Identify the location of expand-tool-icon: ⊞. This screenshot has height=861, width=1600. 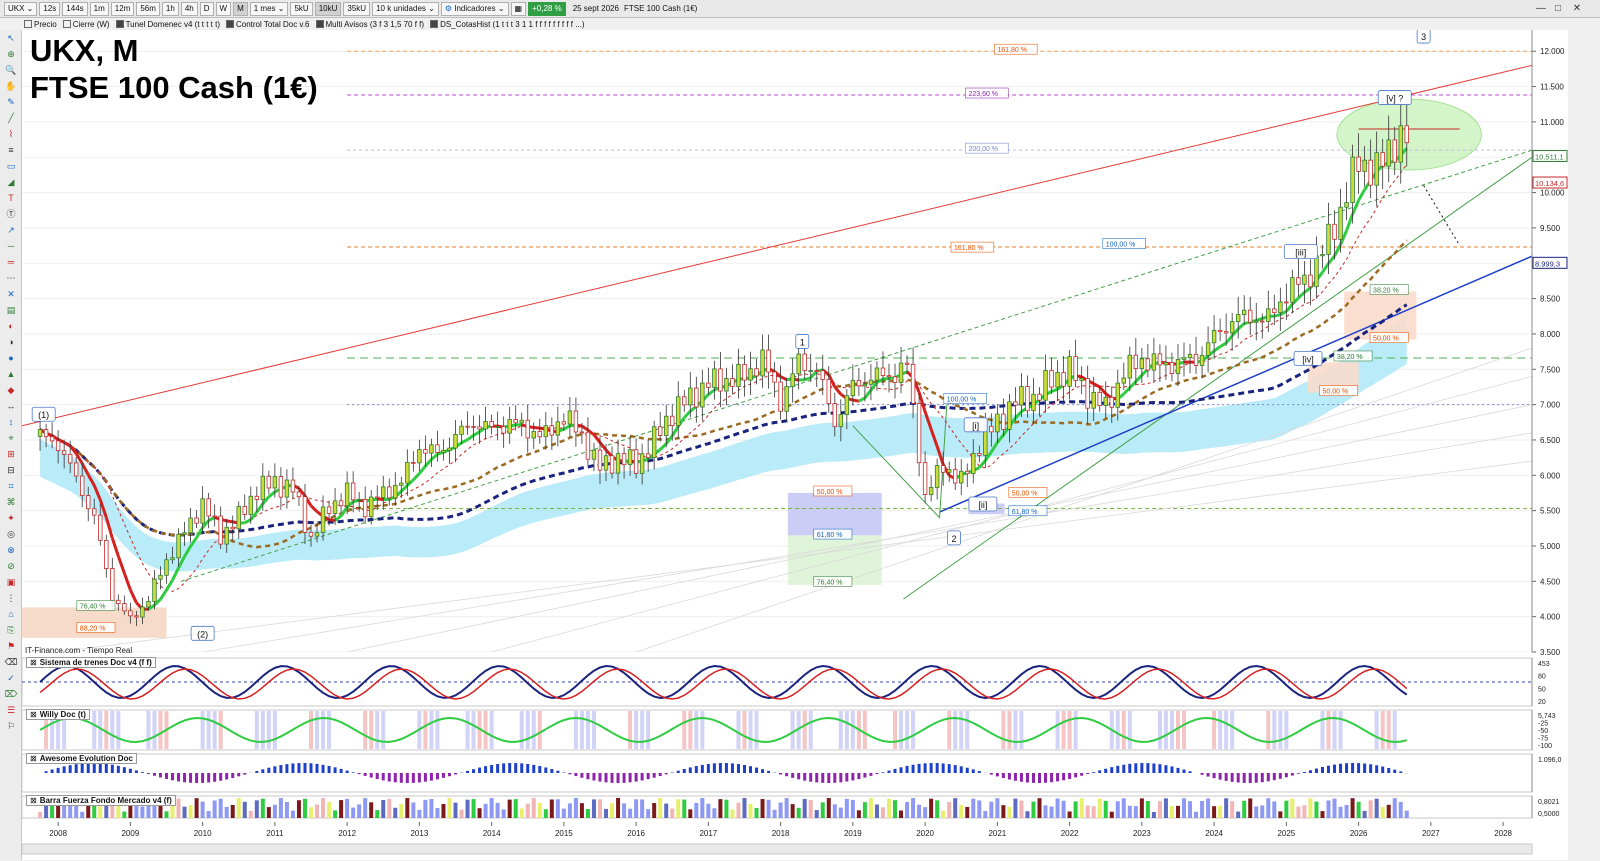
(11, 454).